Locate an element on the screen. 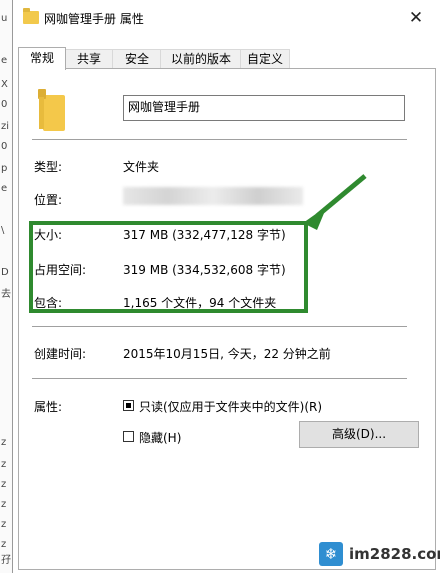 The width and height of the screenshot is (440, 573). readonly-checkbox is located at coordinates (128, 405).